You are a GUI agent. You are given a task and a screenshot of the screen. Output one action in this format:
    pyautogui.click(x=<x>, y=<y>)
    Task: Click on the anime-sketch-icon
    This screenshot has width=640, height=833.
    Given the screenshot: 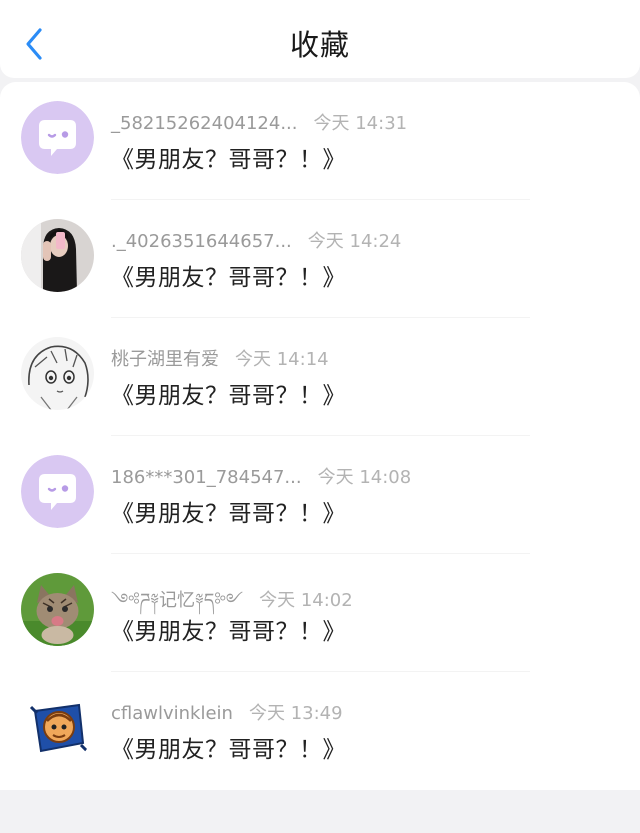 What is the action you would take?
    pyautogui.click(x=57, y=373)
    